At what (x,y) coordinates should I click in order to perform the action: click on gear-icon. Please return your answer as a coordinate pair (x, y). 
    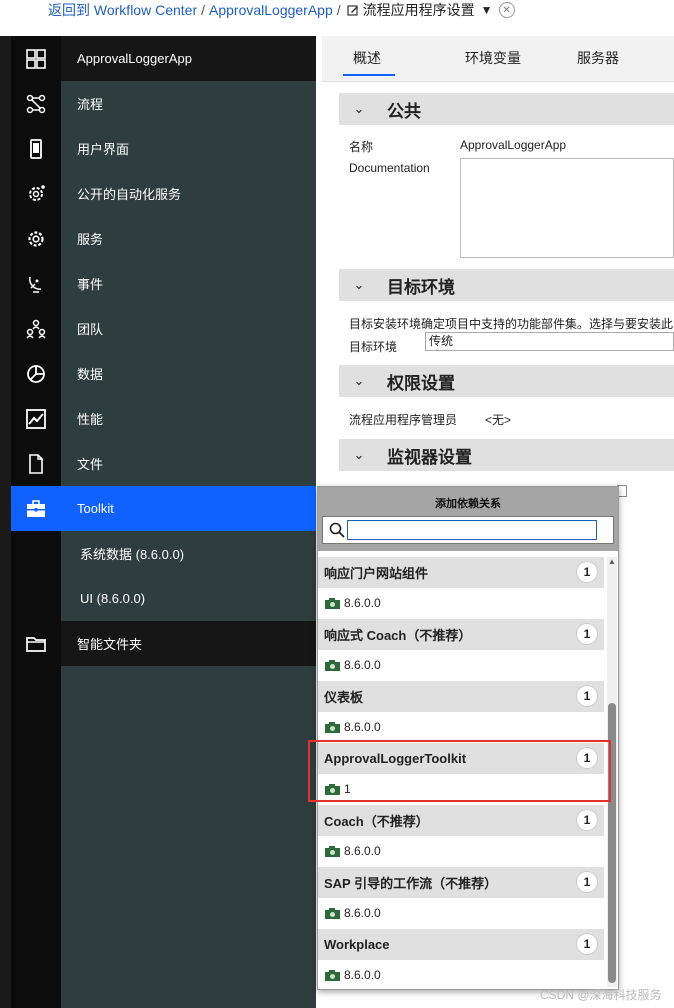
    Looking at the image, I should click on (36, 238).